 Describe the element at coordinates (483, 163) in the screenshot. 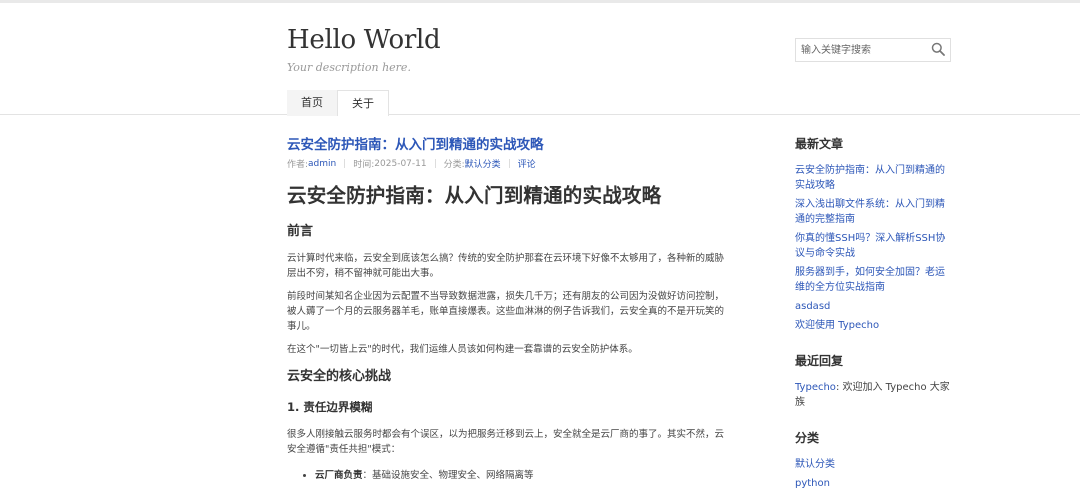

I see `category-link: 默认分类` at that location.